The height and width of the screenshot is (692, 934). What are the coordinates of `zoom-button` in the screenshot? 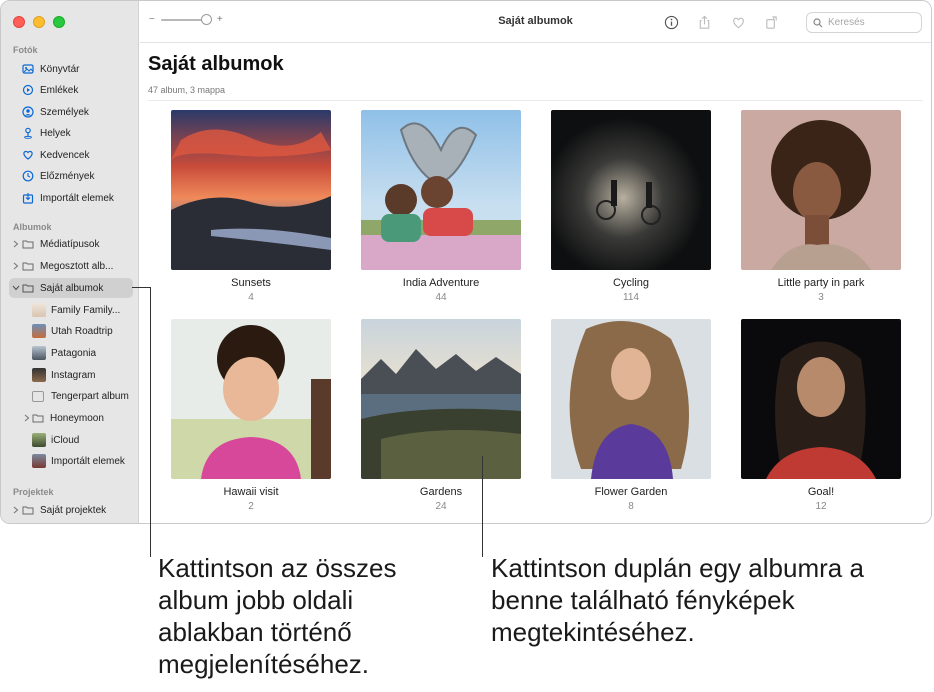 It's located at (59, 22).